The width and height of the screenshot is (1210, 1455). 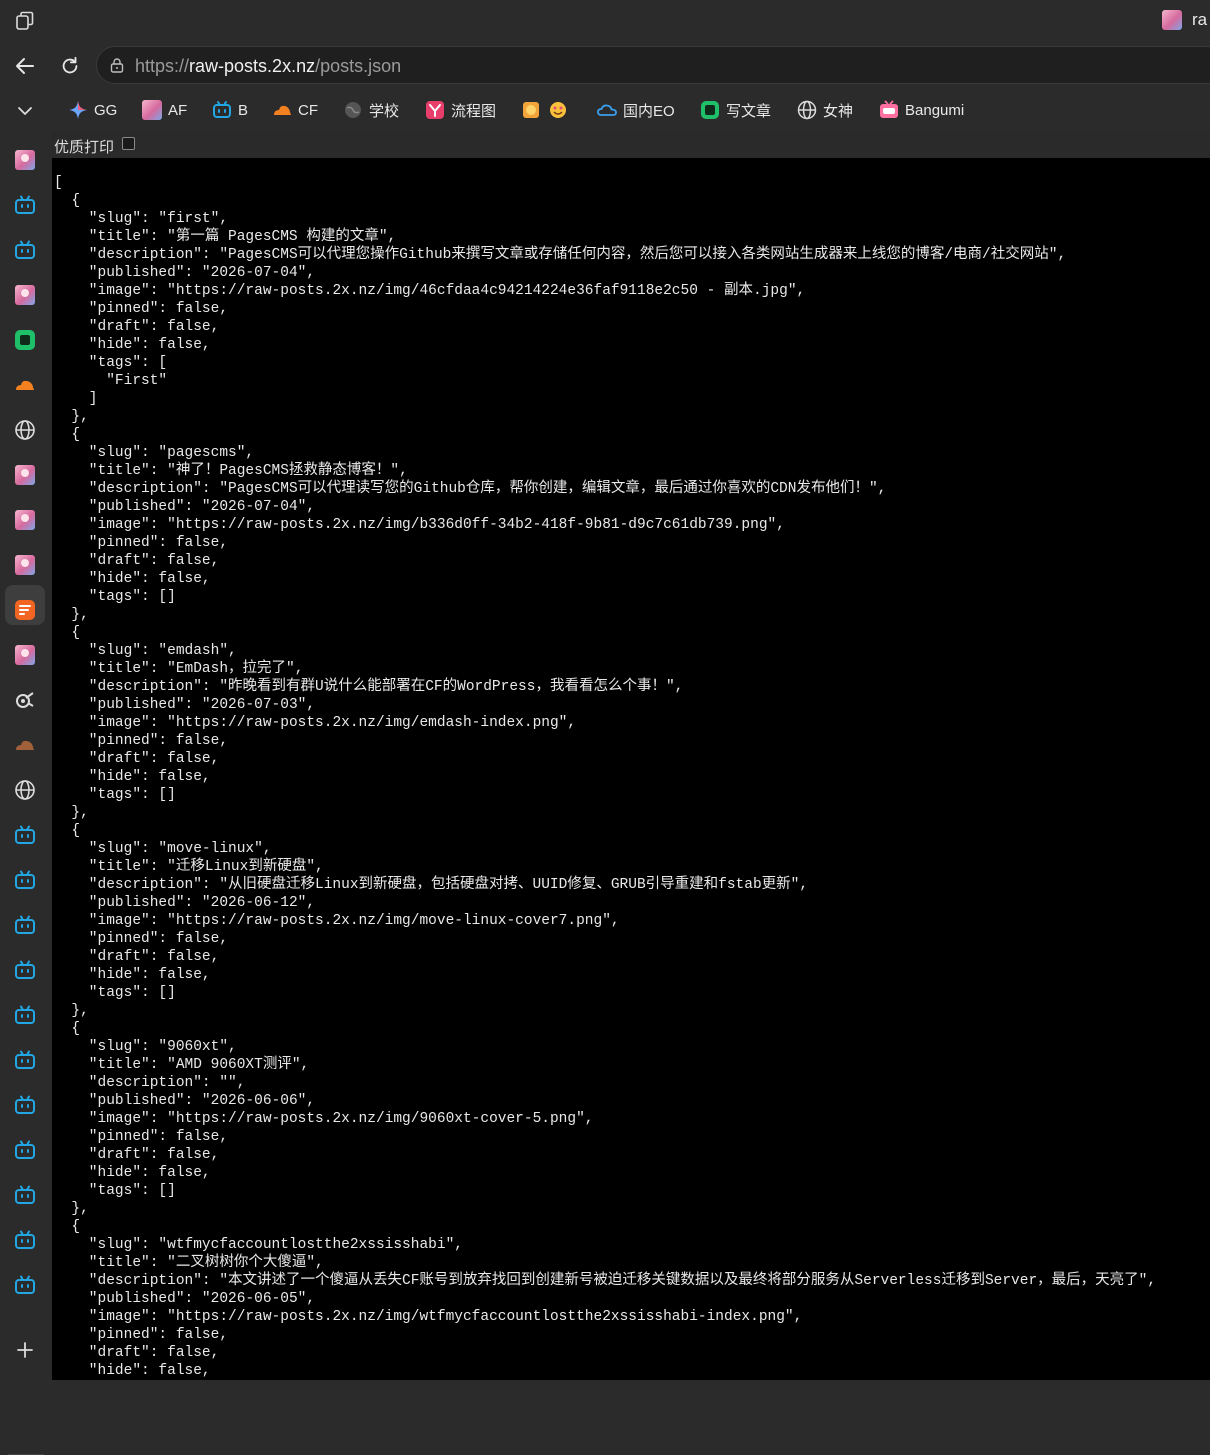 I want to click on pretty-print-checkbox, so click(x=128, y=143).